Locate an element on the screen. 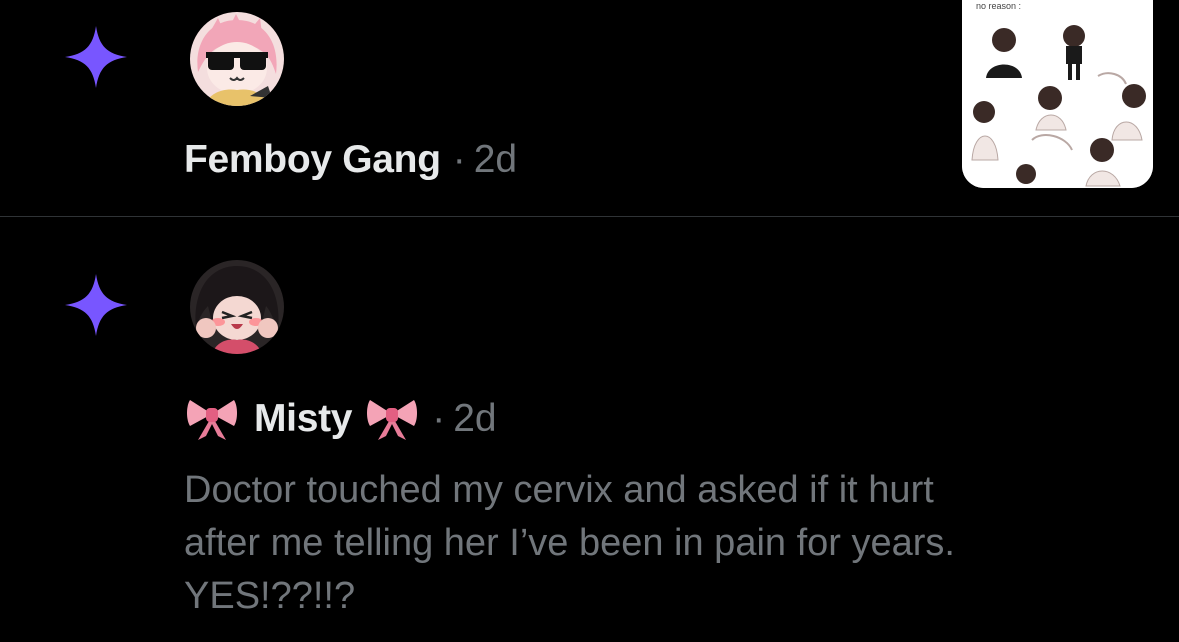 Image resolution: width=1179 pixels, height=642 pixels. display-name: Misty is located at coordinates (303, 419).